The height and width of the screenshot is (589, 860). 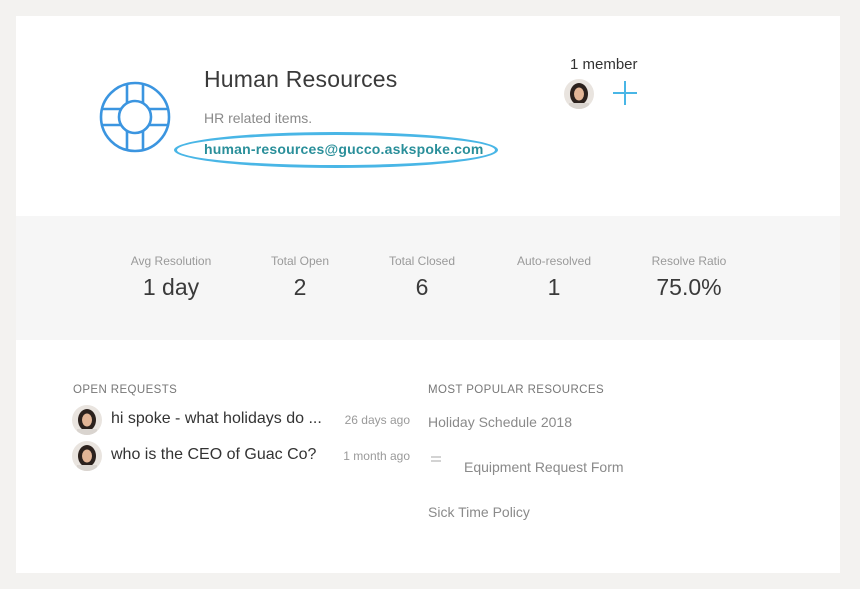 I want to click on stat-value: 75.0%, so click(x=689, y=287).